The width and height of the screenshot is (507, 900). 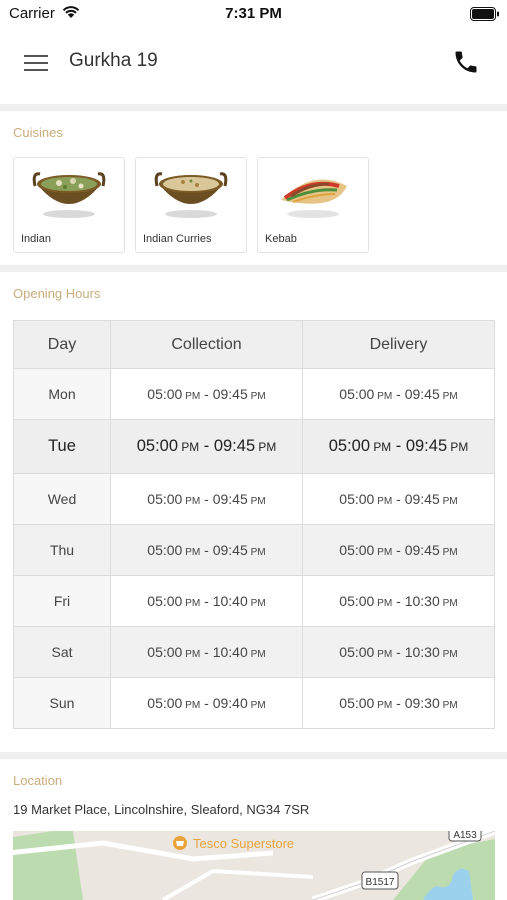 I want to click on location-heading: Location, so click(x=38, y=780).